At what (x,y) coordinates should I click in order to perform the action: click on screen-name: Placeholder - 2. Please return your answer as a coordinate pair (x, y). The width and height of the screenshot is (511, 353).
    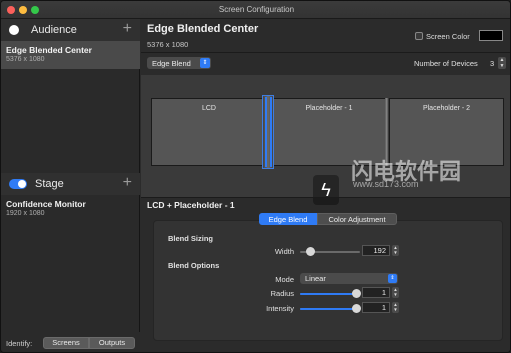
    Looking at the image, I should click on (446, 108).